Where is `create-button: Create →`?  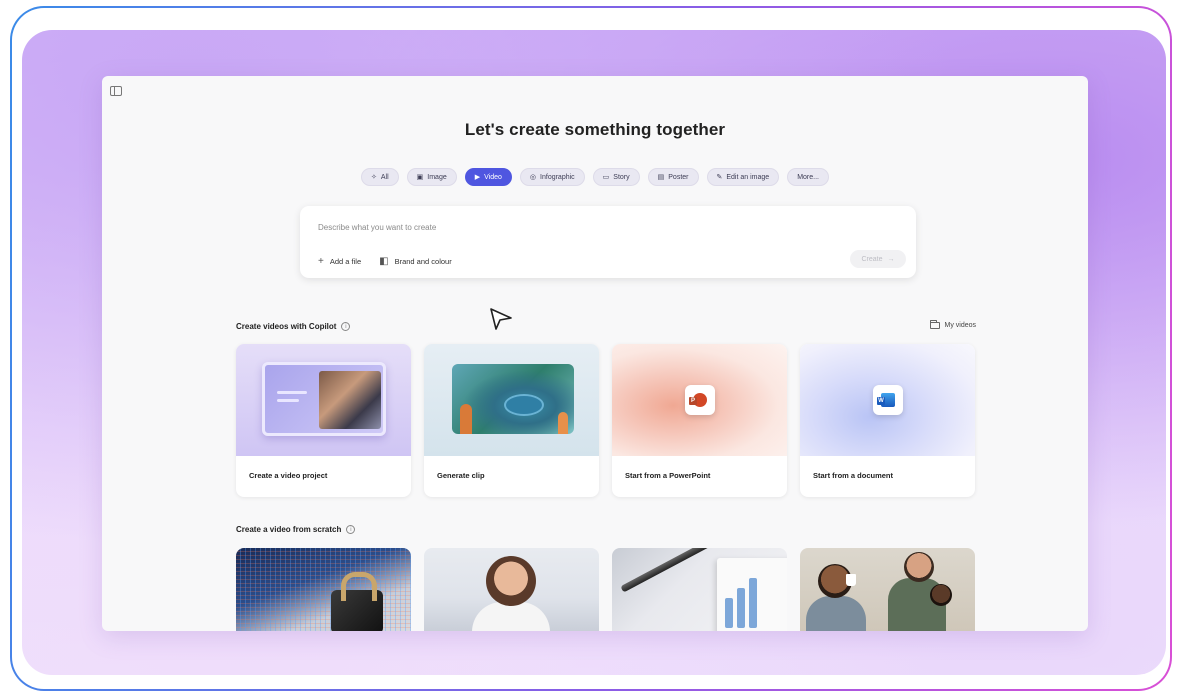
create-button: Create → is located at coordinates (878, 259).